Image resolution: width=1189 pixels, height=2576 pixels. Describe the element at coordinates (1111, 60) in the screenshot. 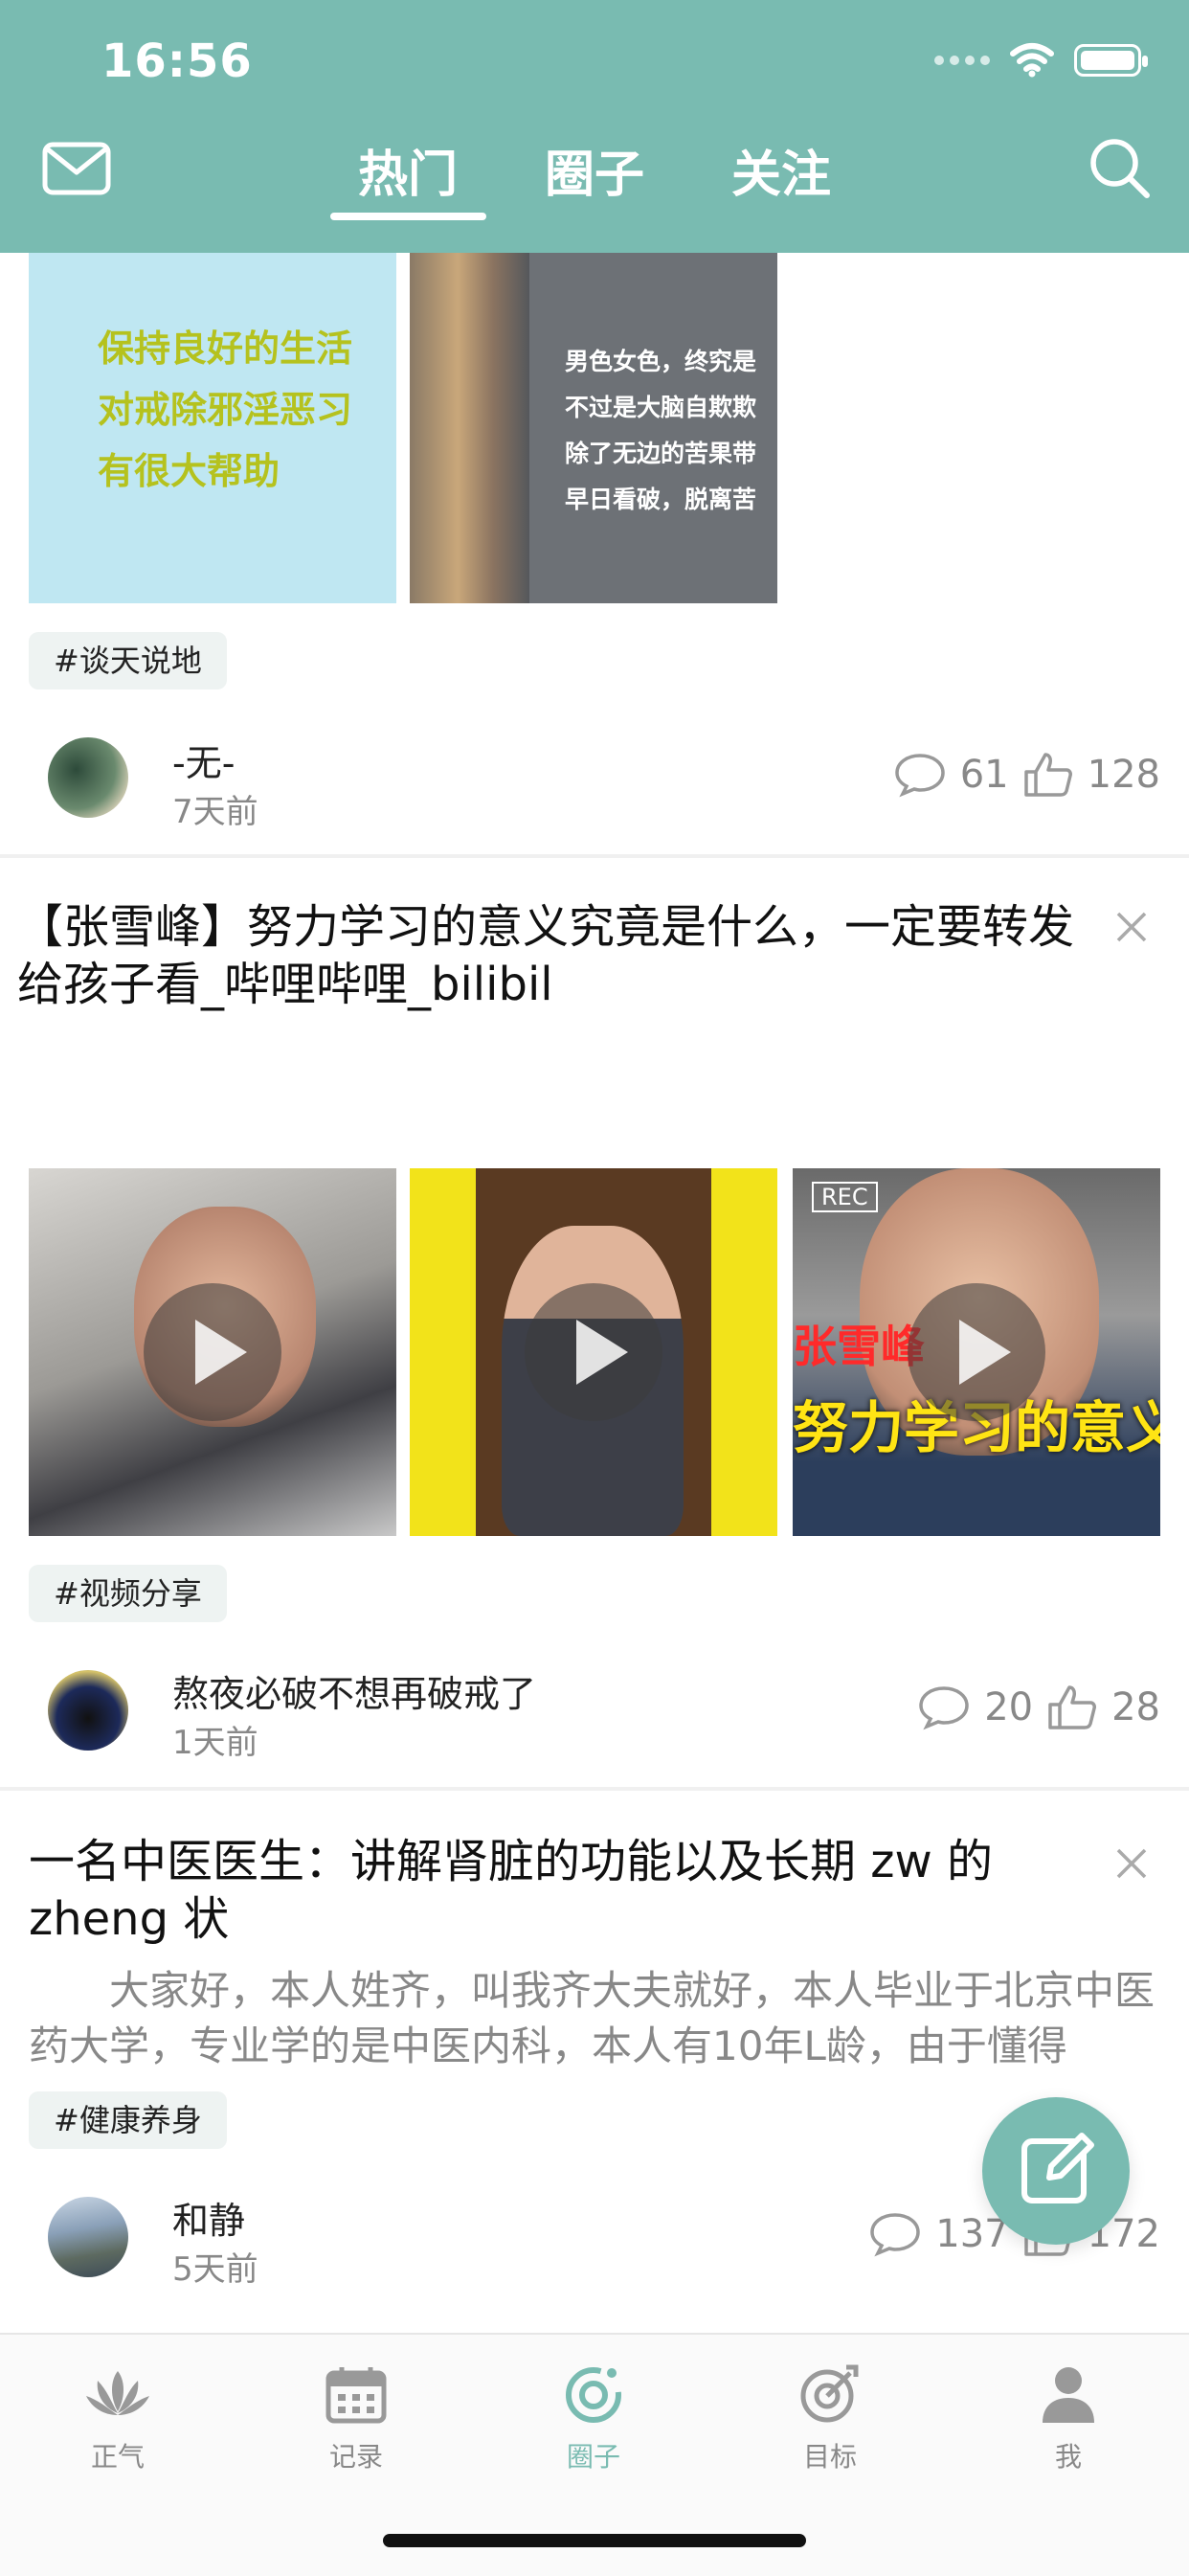

I see `battery-icon` at that location.